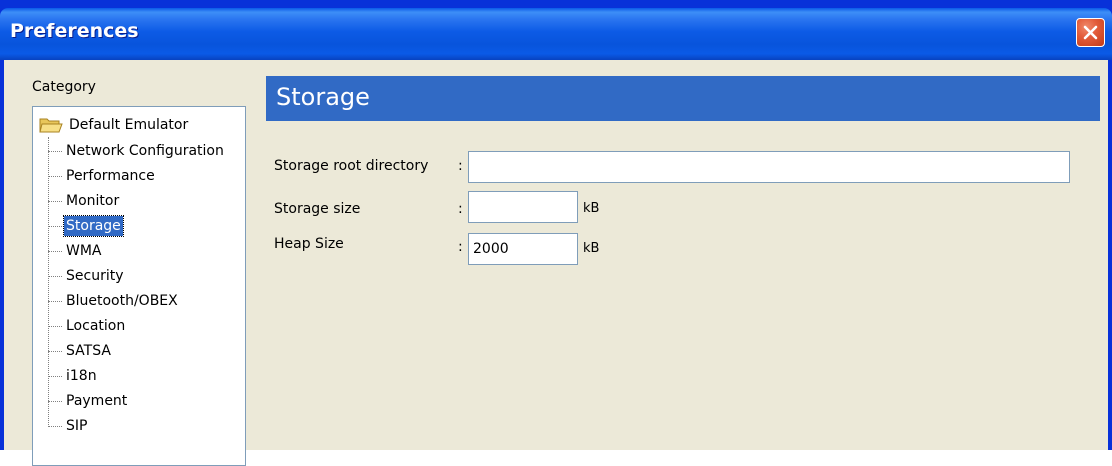 This screenshot has width=1112, height=466. I want to click on tree-item-payment: Payment, so click(88, 401).